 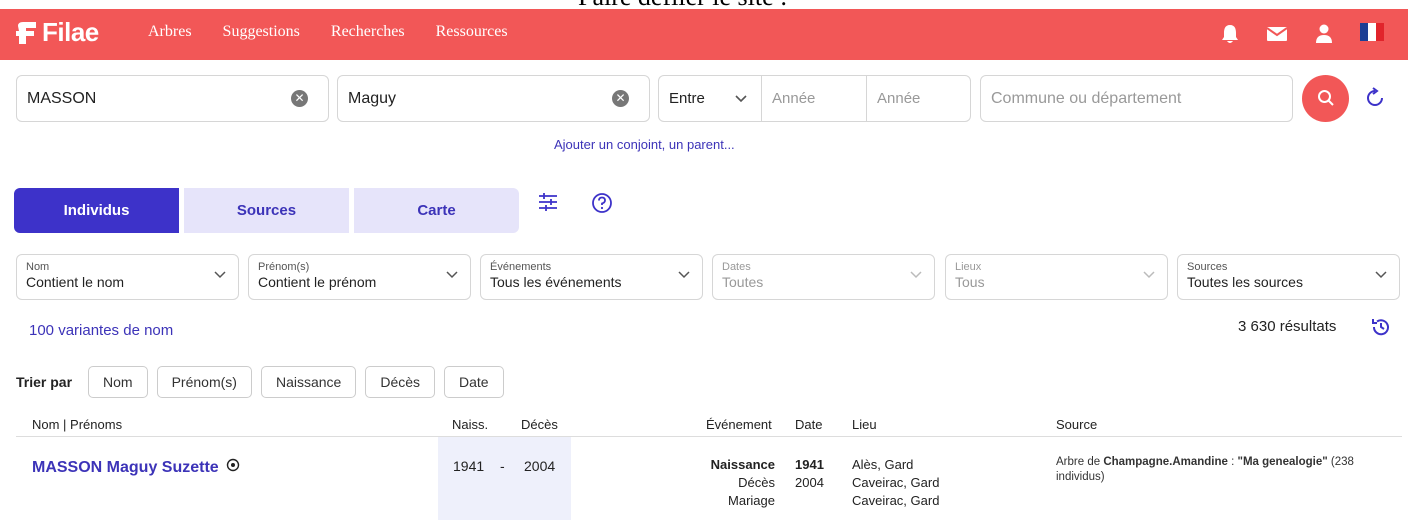 I want to click on target-icon, so click(x=233, y=465).